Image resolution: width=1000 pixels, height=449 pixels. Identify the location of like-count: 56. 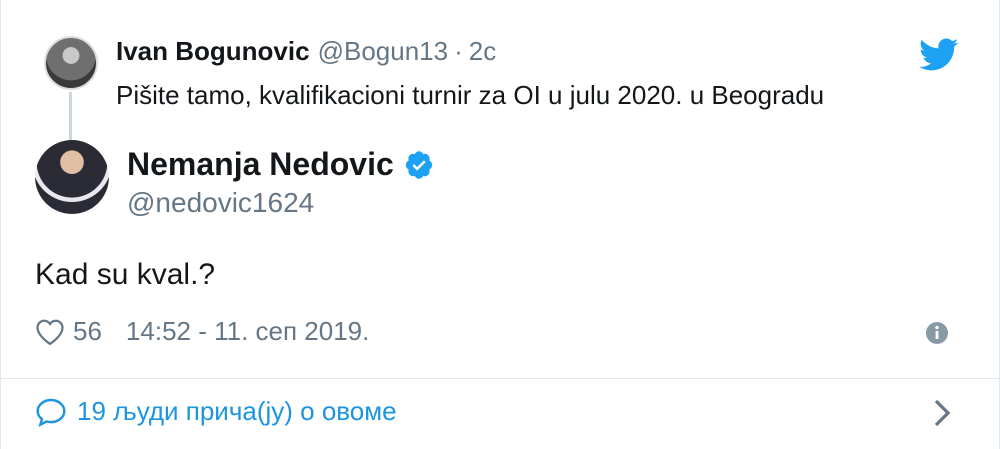
(87, 331).